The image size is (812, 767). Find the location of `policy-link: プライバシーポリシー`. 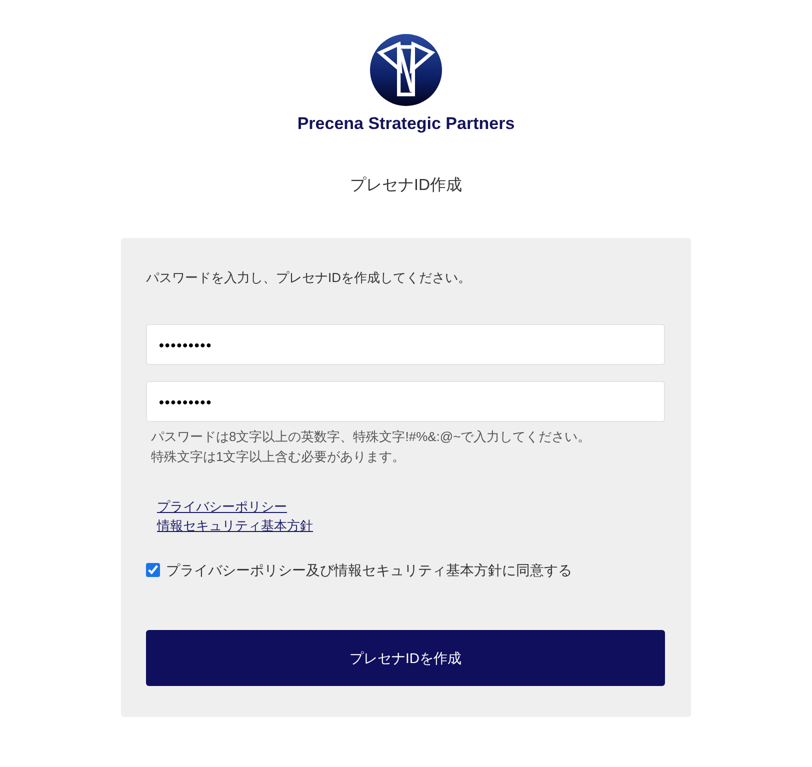

policy-link: プライバシーポリシー is located at coordinates (222, 506).